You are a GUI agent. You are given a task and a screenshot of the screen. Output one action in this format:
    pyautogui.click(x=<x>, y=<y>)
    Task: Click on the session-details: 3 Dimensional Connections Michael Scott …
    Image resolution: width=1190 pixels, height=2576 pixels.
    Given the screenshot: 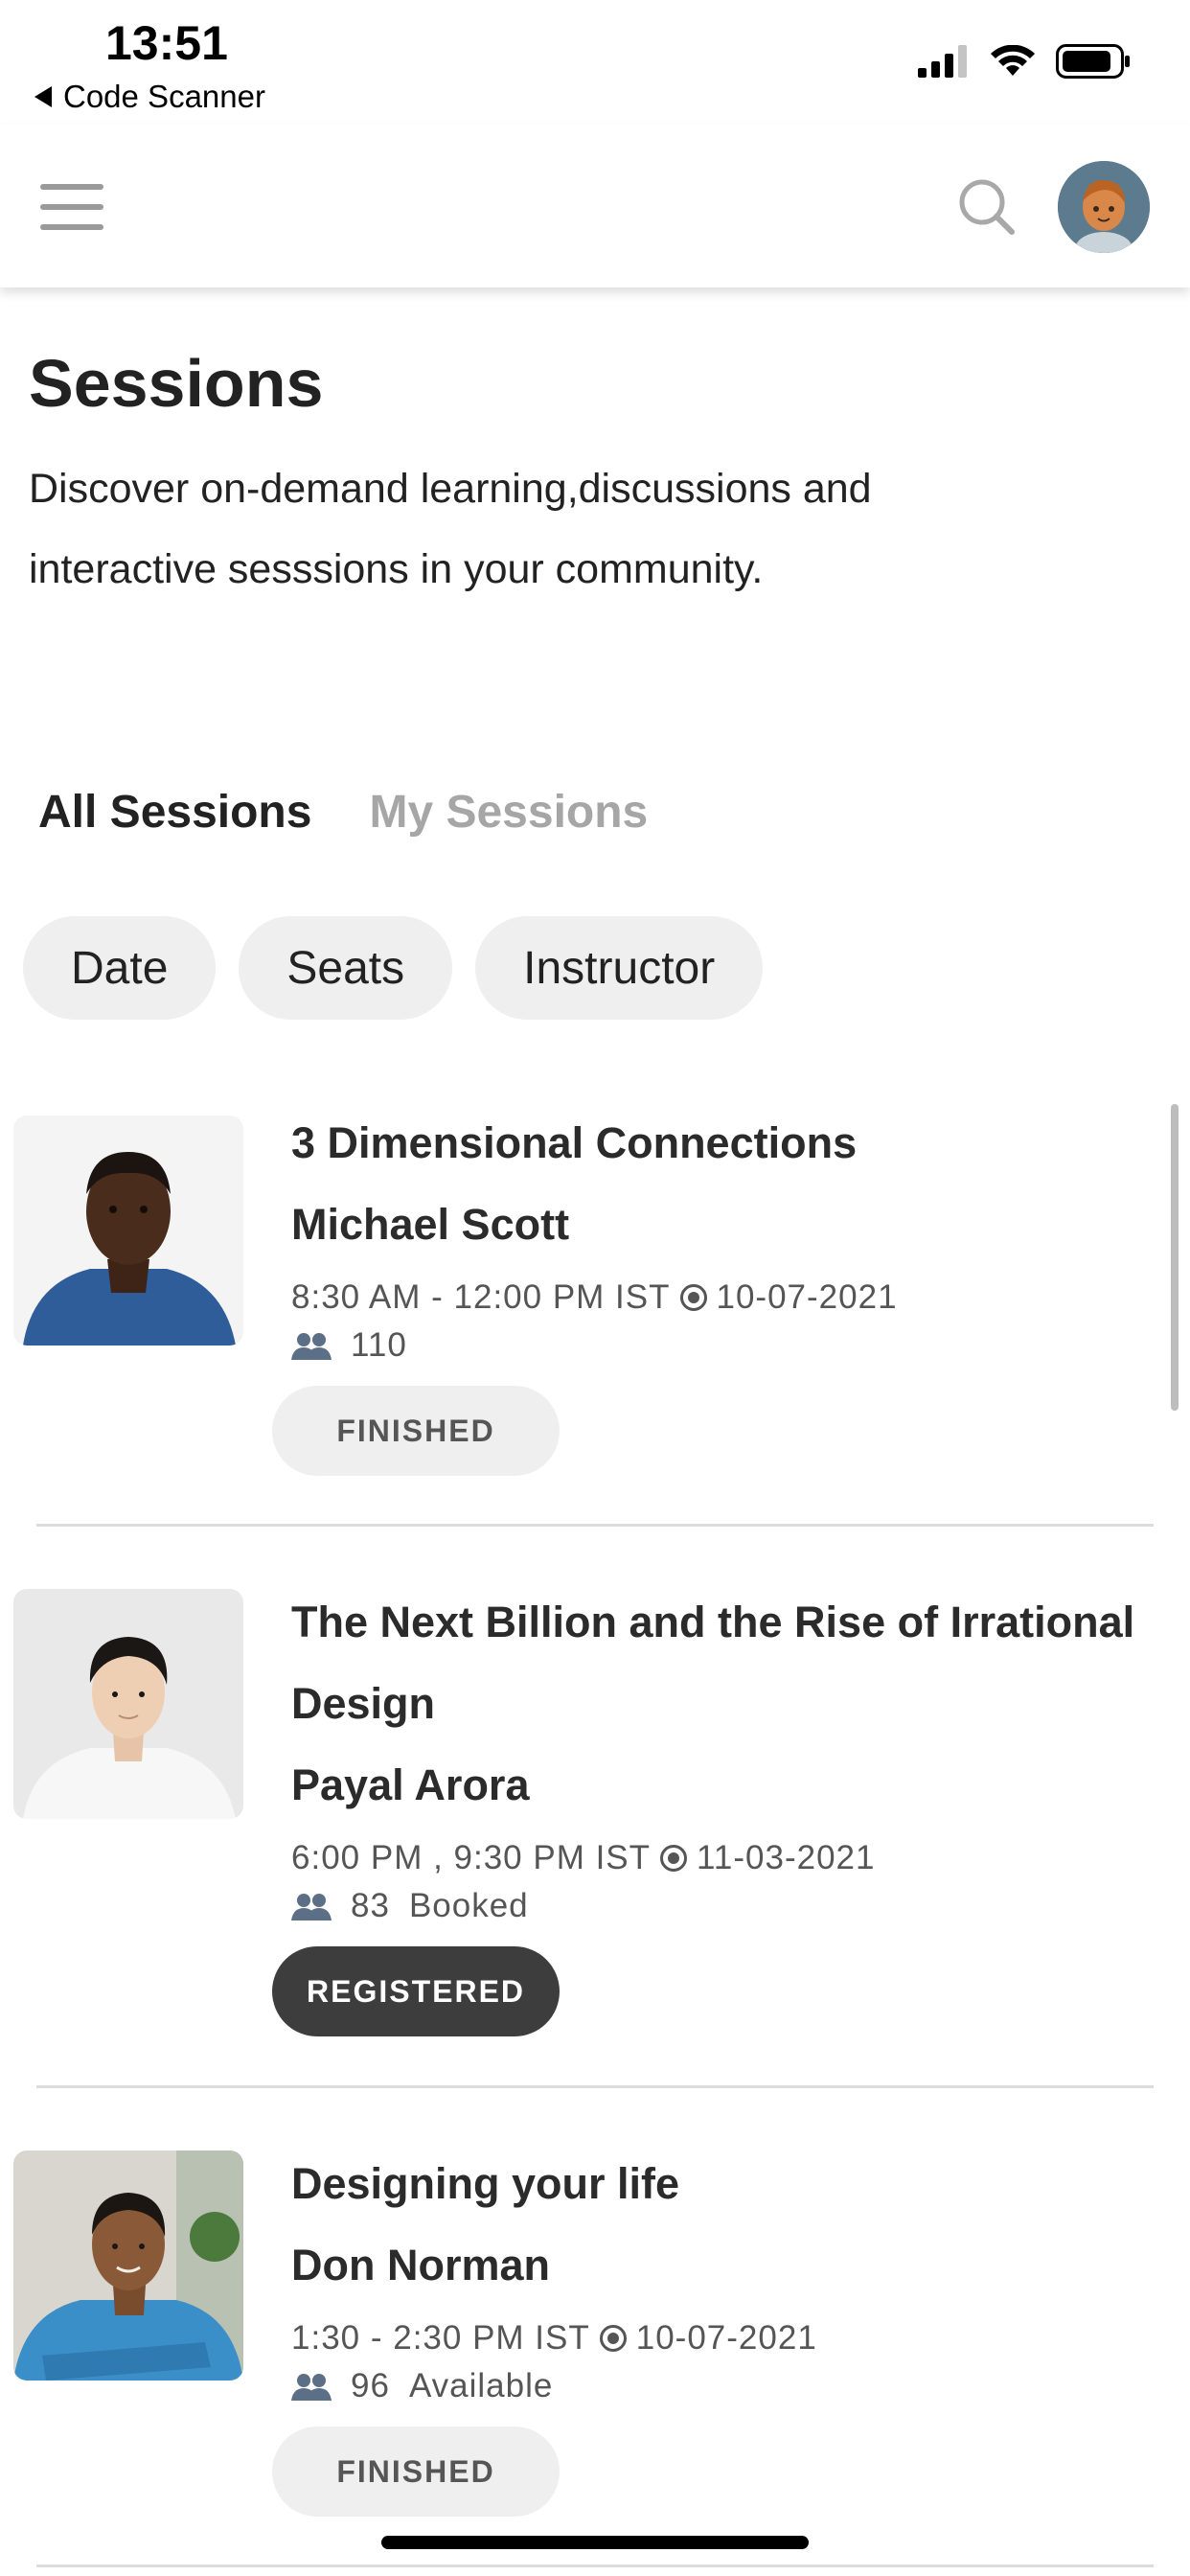 What is the action you would take?
    pyautogui.click(x=713, y=1289)
    